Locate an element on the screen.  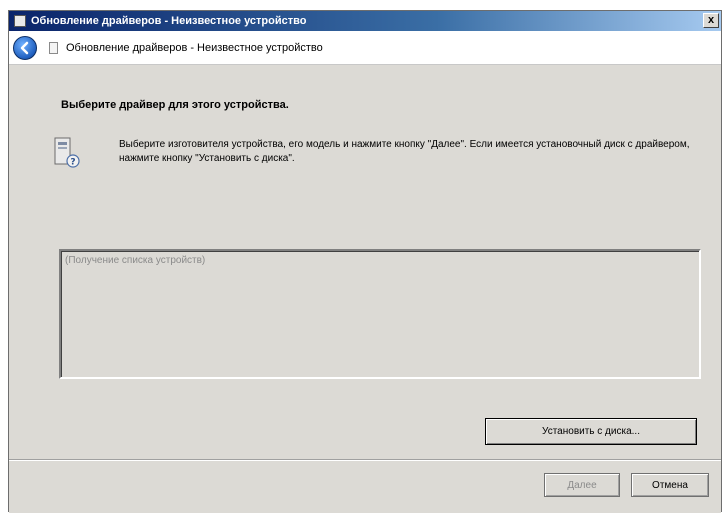
document-icon is located at coordinates (53, 47).